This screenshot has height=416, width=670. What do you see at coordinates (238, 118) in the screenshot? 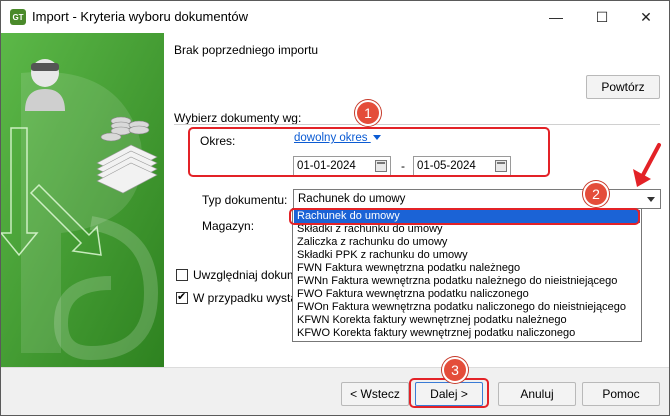
I see `choose-by-label: Wybierz dokumenty wg:` at bounding box center [238, 118].